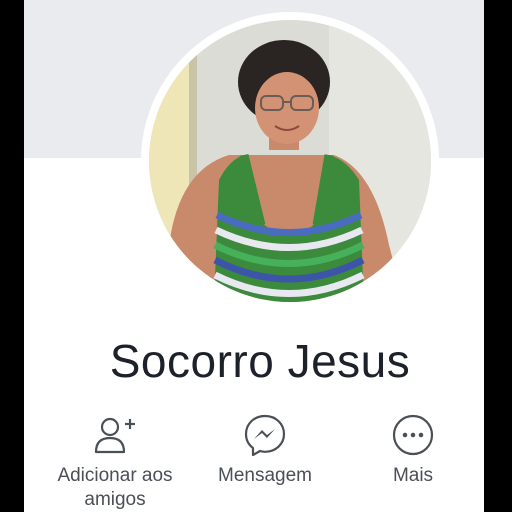  Describe the element at coordinates (260, 361) in the screenshot. I see `profile-name: Socorro Jesus` at that location.